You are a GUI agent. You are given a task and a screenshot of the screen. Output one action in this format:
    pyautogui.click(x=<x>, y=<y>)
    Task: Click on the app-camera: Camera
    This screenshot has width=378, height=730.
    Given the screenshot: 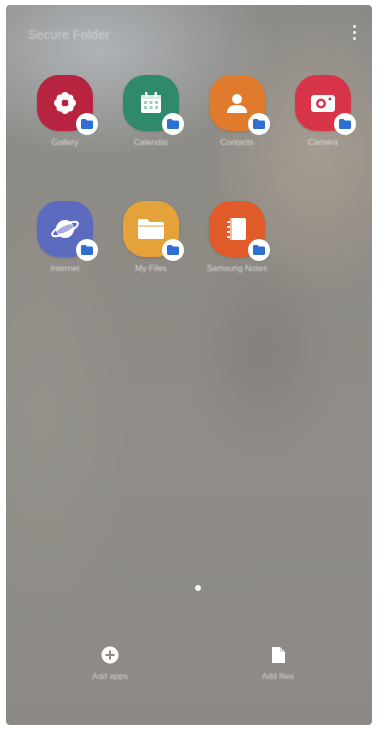 What is the action you would take?
    pyautogui.click(x=323, y=111)
    